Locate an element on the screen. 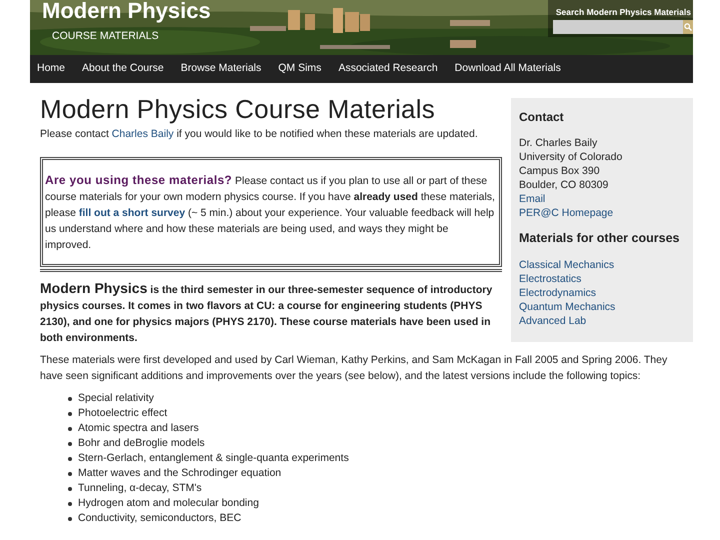  text-link: fill out a short survey is located at coordinates (132, 212).